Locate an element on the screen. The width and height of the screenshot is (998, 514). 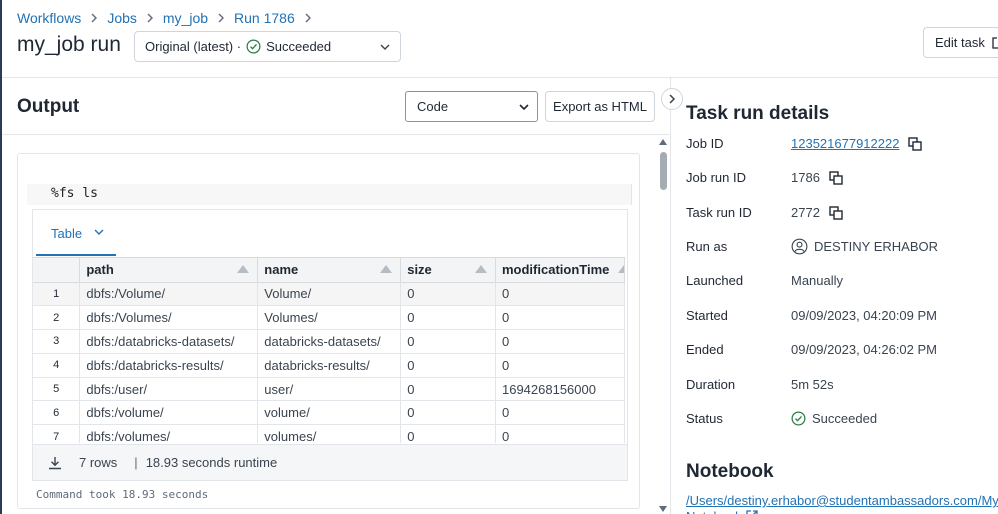
status-value: Succeeded is located at coordinates (834, 418).